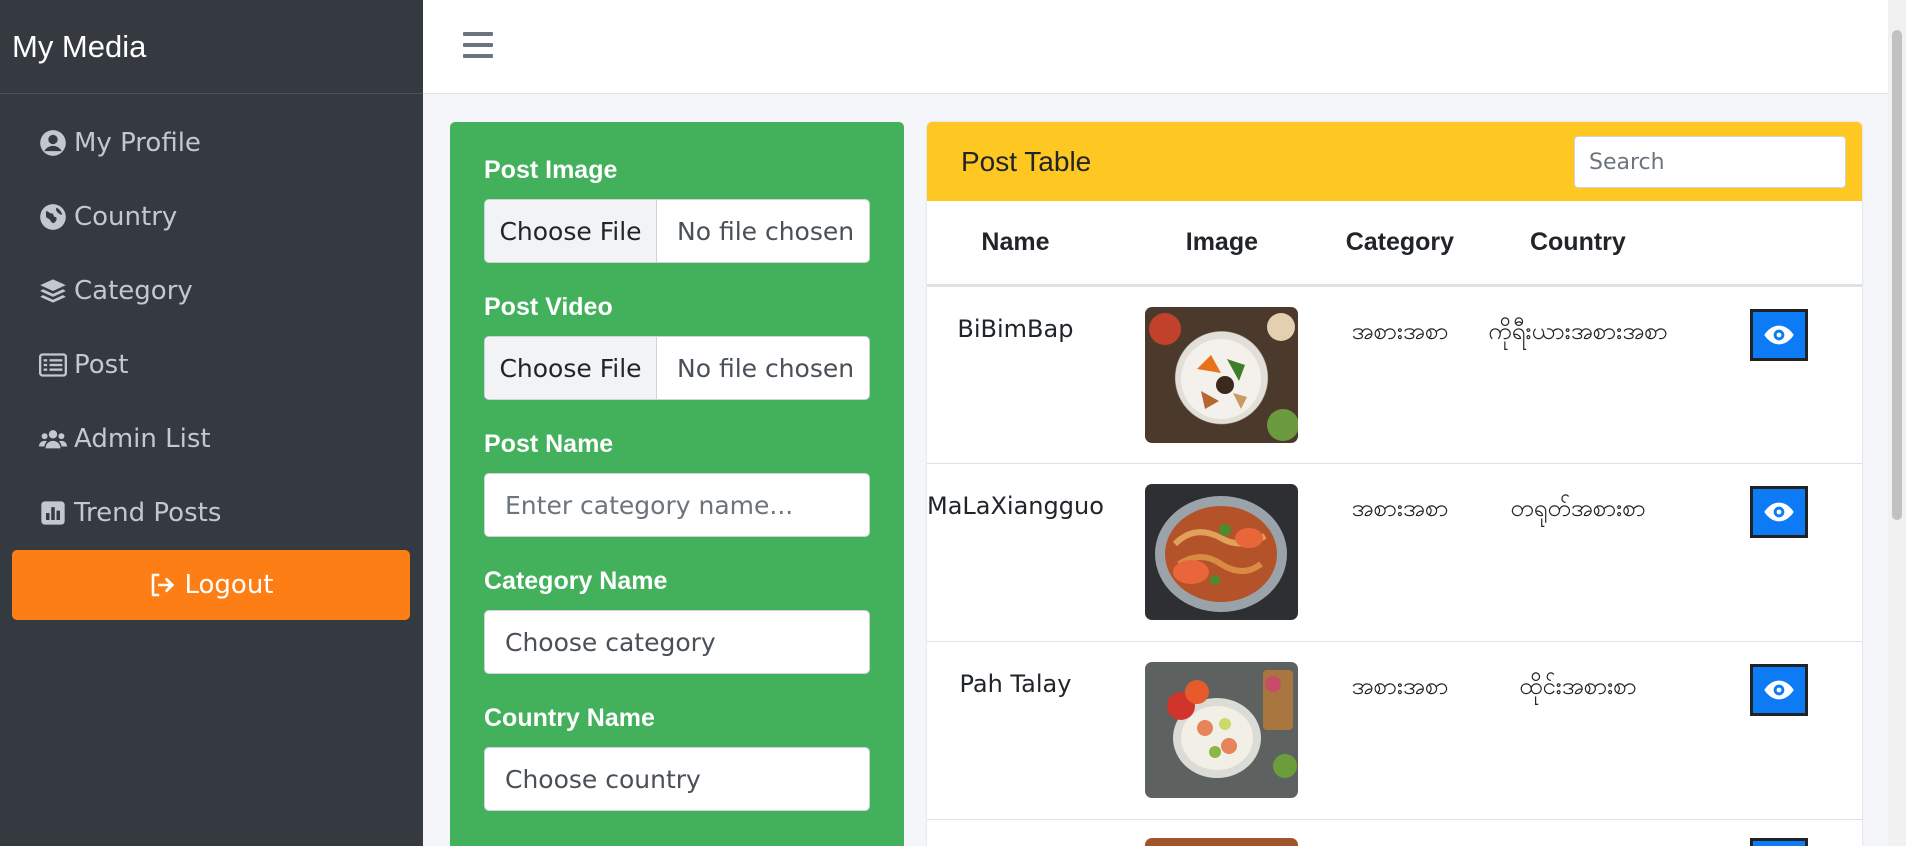  Describe the element at coordinates (101, 365) in the screenshot. I see `sidebar-item-label: Post` at that location.